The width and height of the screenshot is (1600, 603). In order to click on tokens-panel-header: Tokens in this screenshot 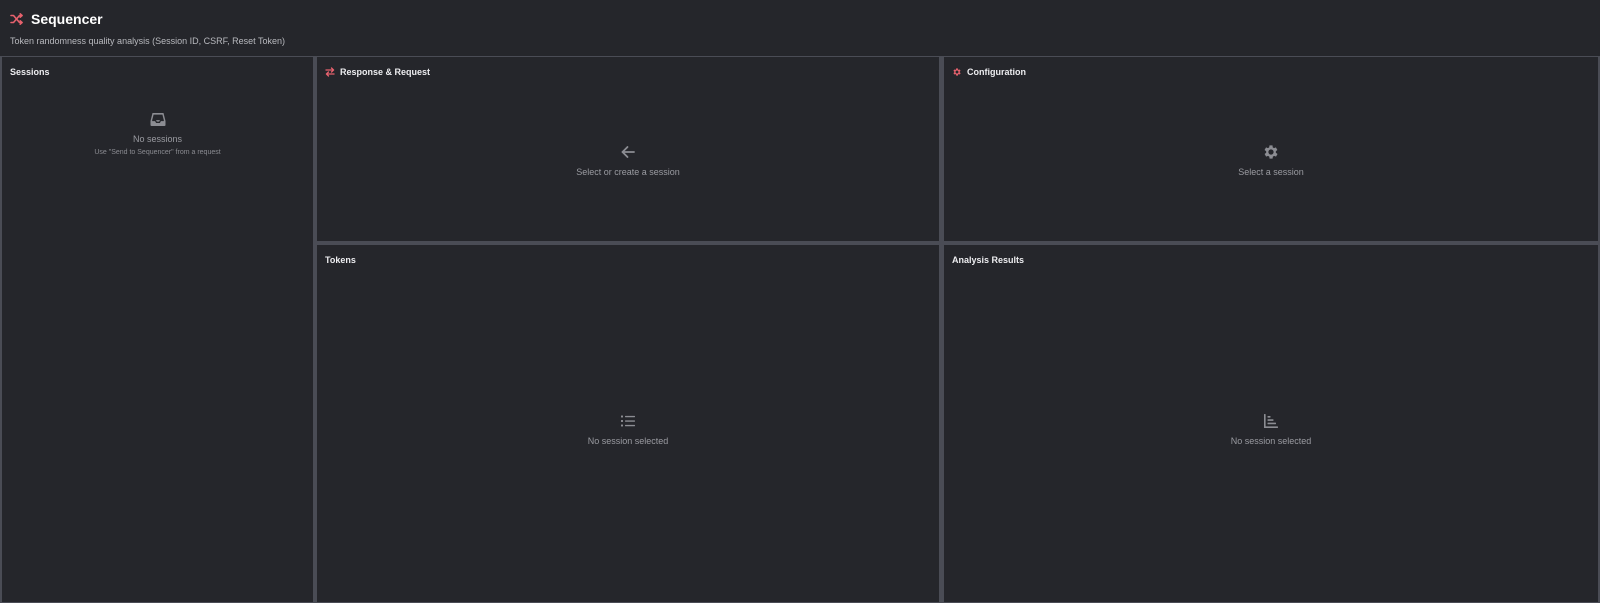, I will do `click(340, 260)`.